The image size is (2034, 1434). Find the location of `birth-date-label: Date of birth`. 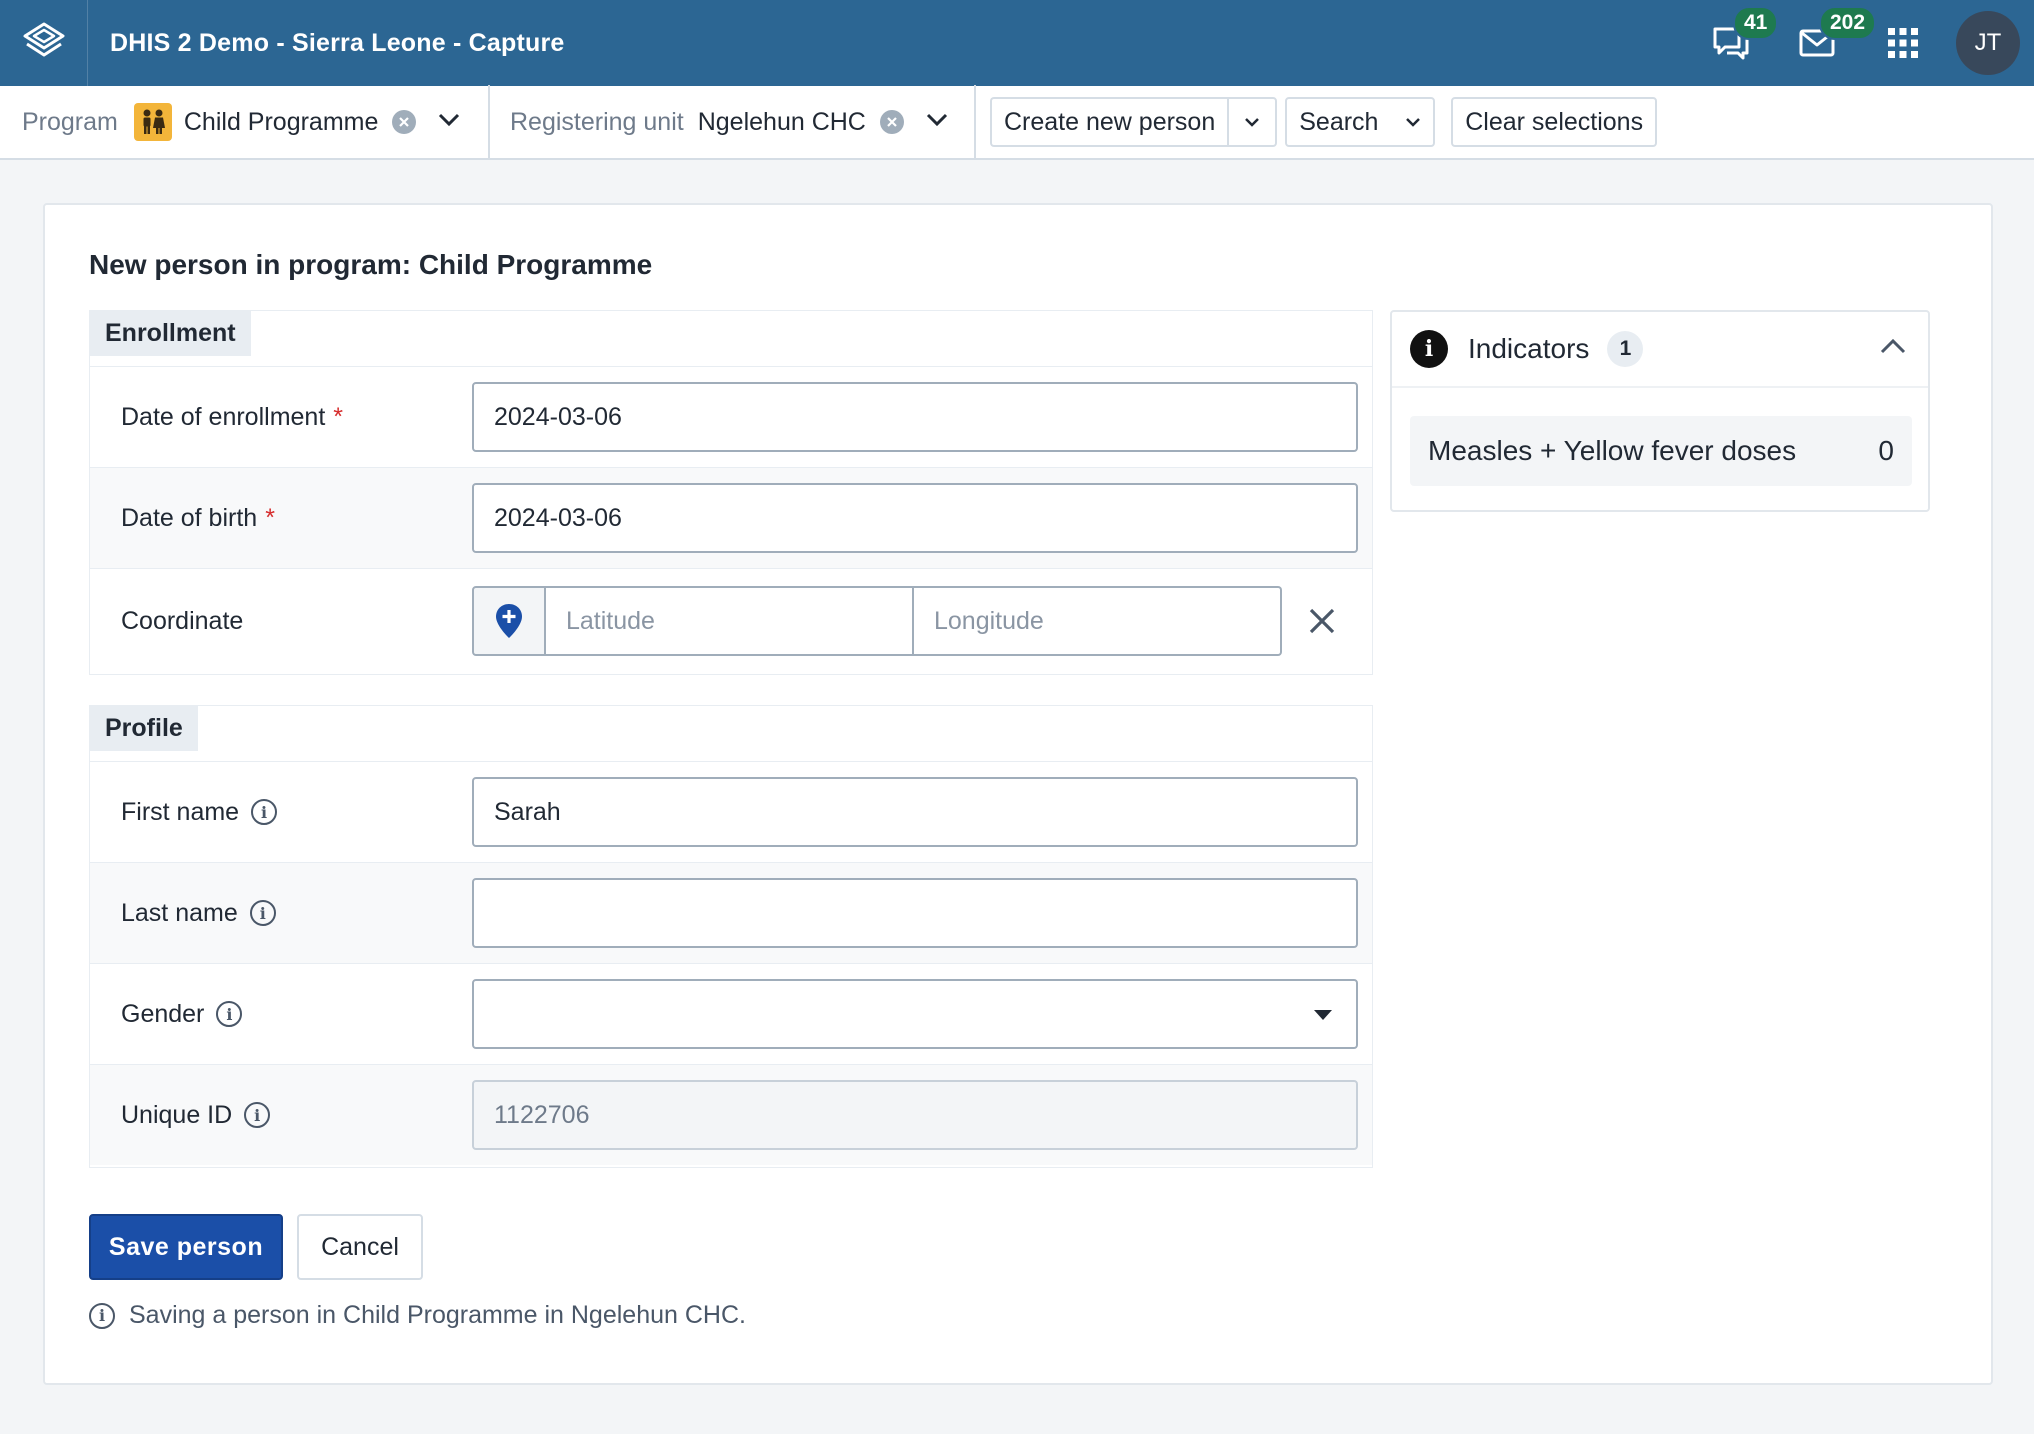

birth-date-label: Date of birth is located at coordinates (189, 517).